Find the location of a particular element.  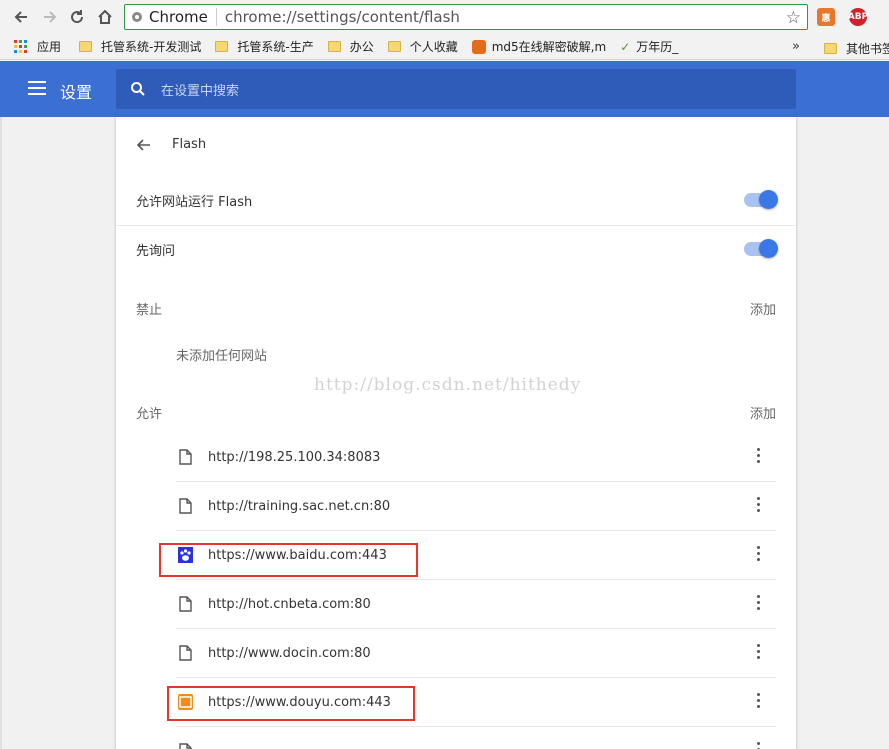

block-empty-text: 未添加任何网站 is located at coordinates (222, 356).